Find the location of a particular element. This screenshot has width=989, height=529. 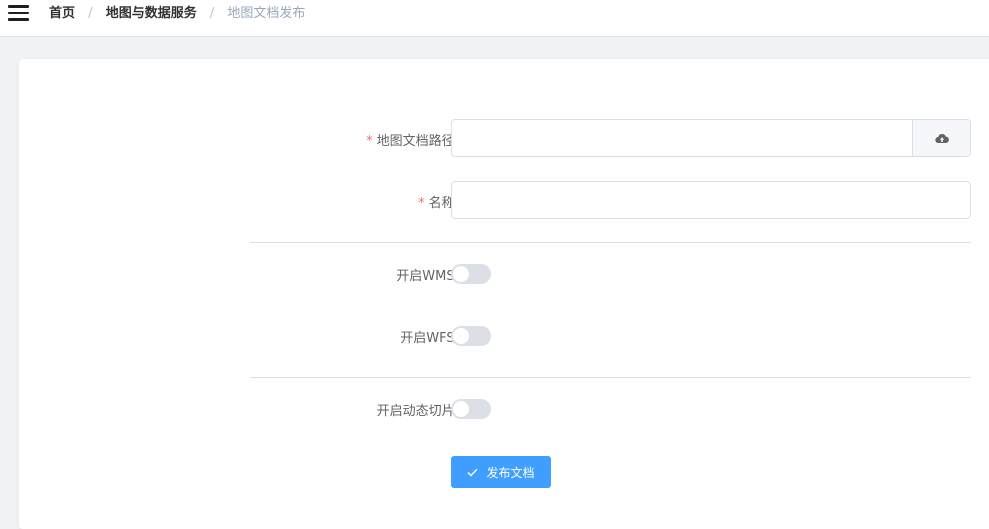

publish-button-label: 发布文档 is located at coordinates (510, 472).